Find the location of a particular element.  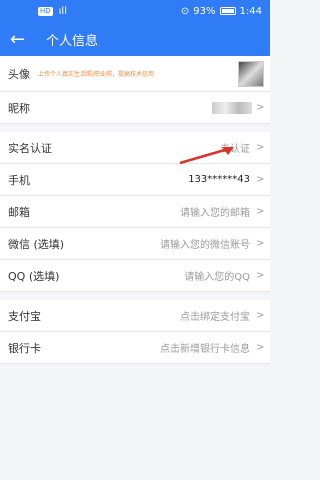

wechat-row: 微信 (选填) 请输入您的微信账号 > is located at coordinates (135, 244).